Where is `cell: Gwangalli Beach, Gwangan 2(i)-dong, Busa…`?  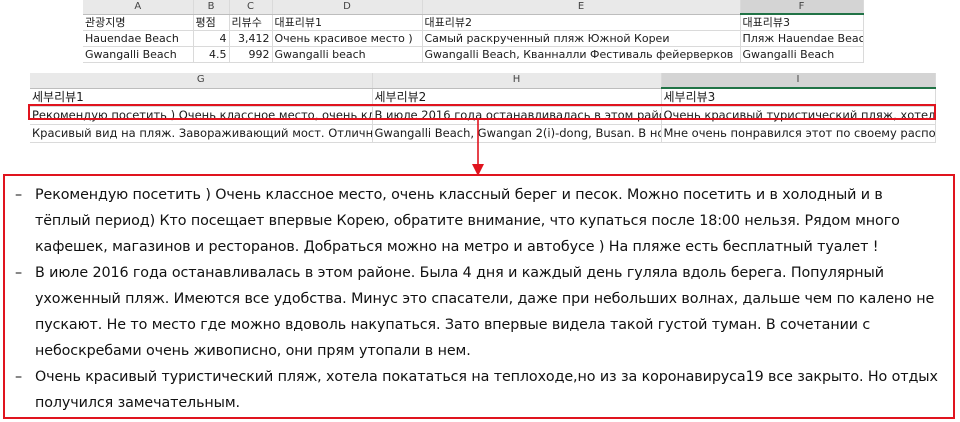 cell: Gwangalli Beach, Gwangan 2(i)-dong, Busa… is located at coordinates (517, 133).